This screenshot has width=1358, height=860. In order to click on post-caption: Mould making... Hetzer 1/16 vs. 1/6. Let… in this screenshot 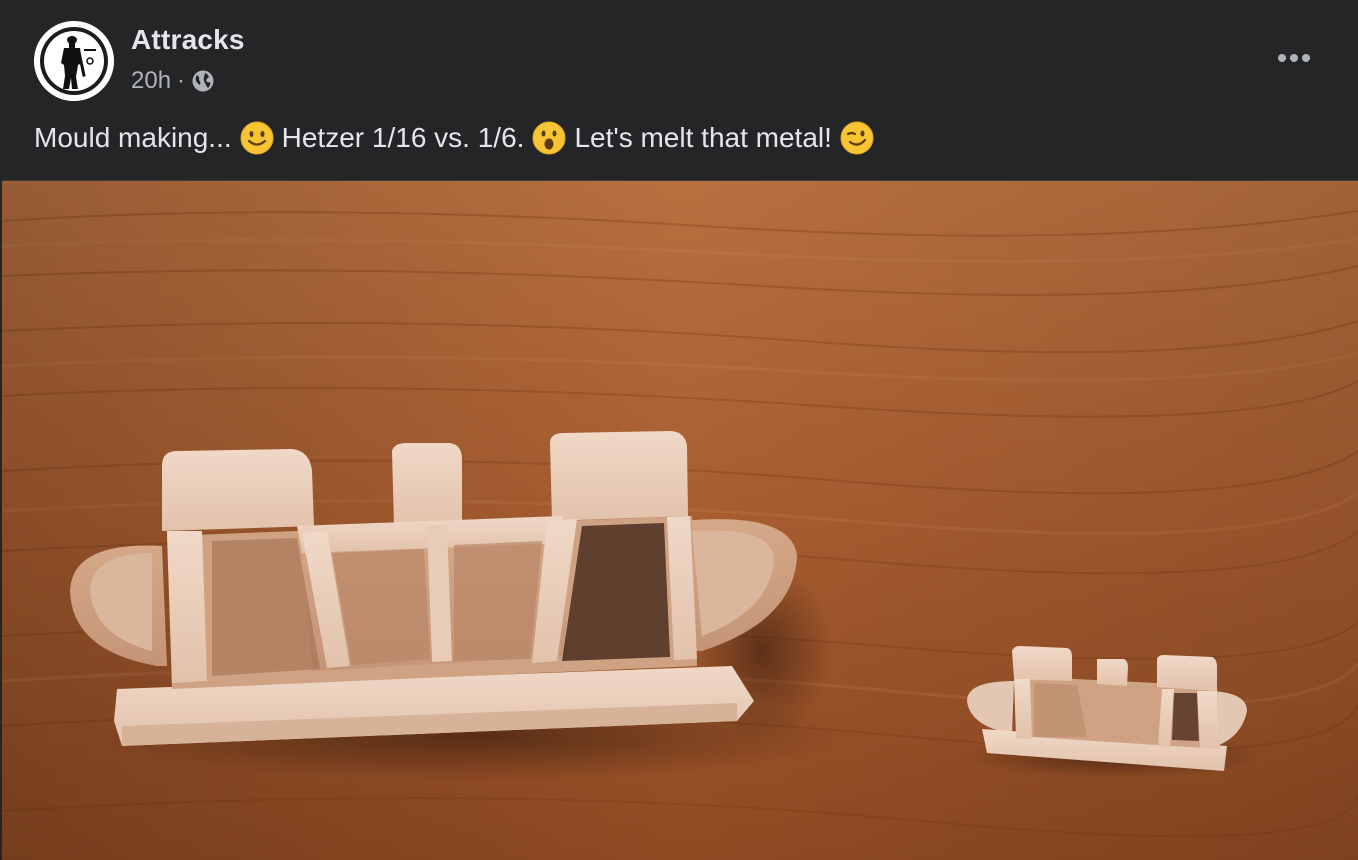, I will do `click(458, 138)`.